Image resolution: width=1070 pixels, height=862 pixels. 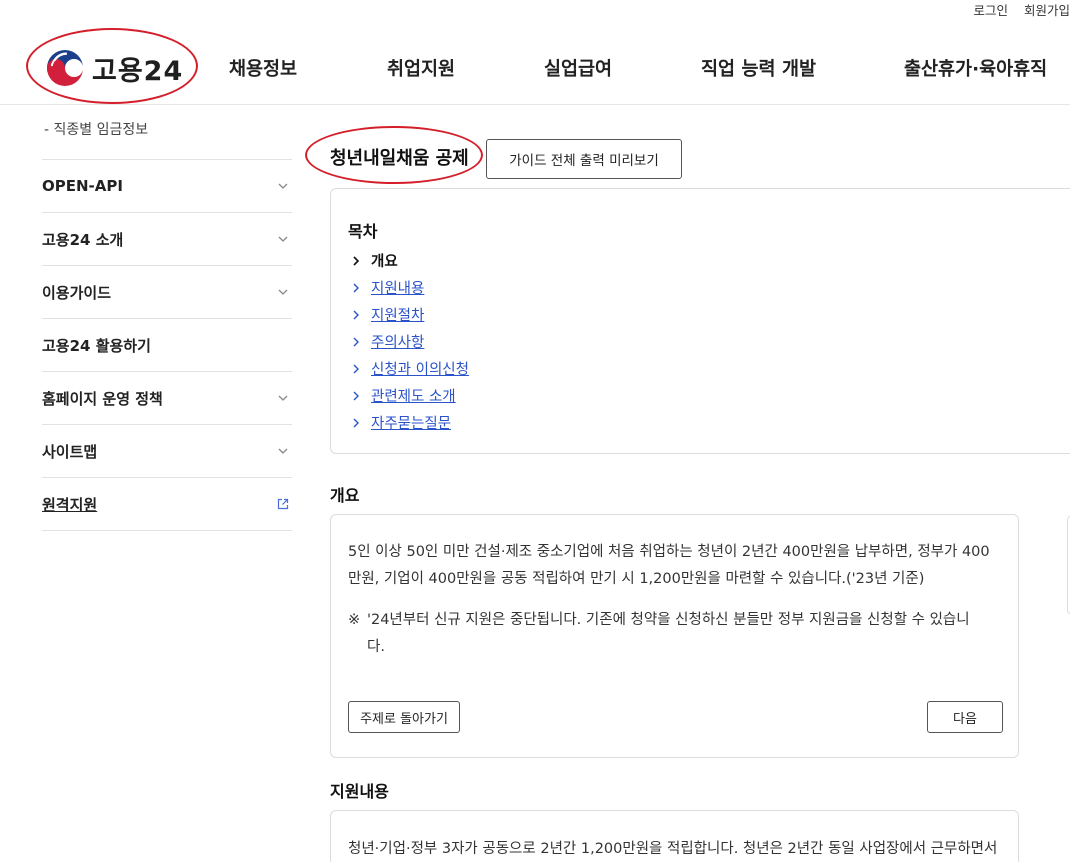 I want to click on site-header: 고용24 채용정보 취업지원 실업급여 직업 능력 개발 출산휴가·육아휴직, so click(x=535, y=61).